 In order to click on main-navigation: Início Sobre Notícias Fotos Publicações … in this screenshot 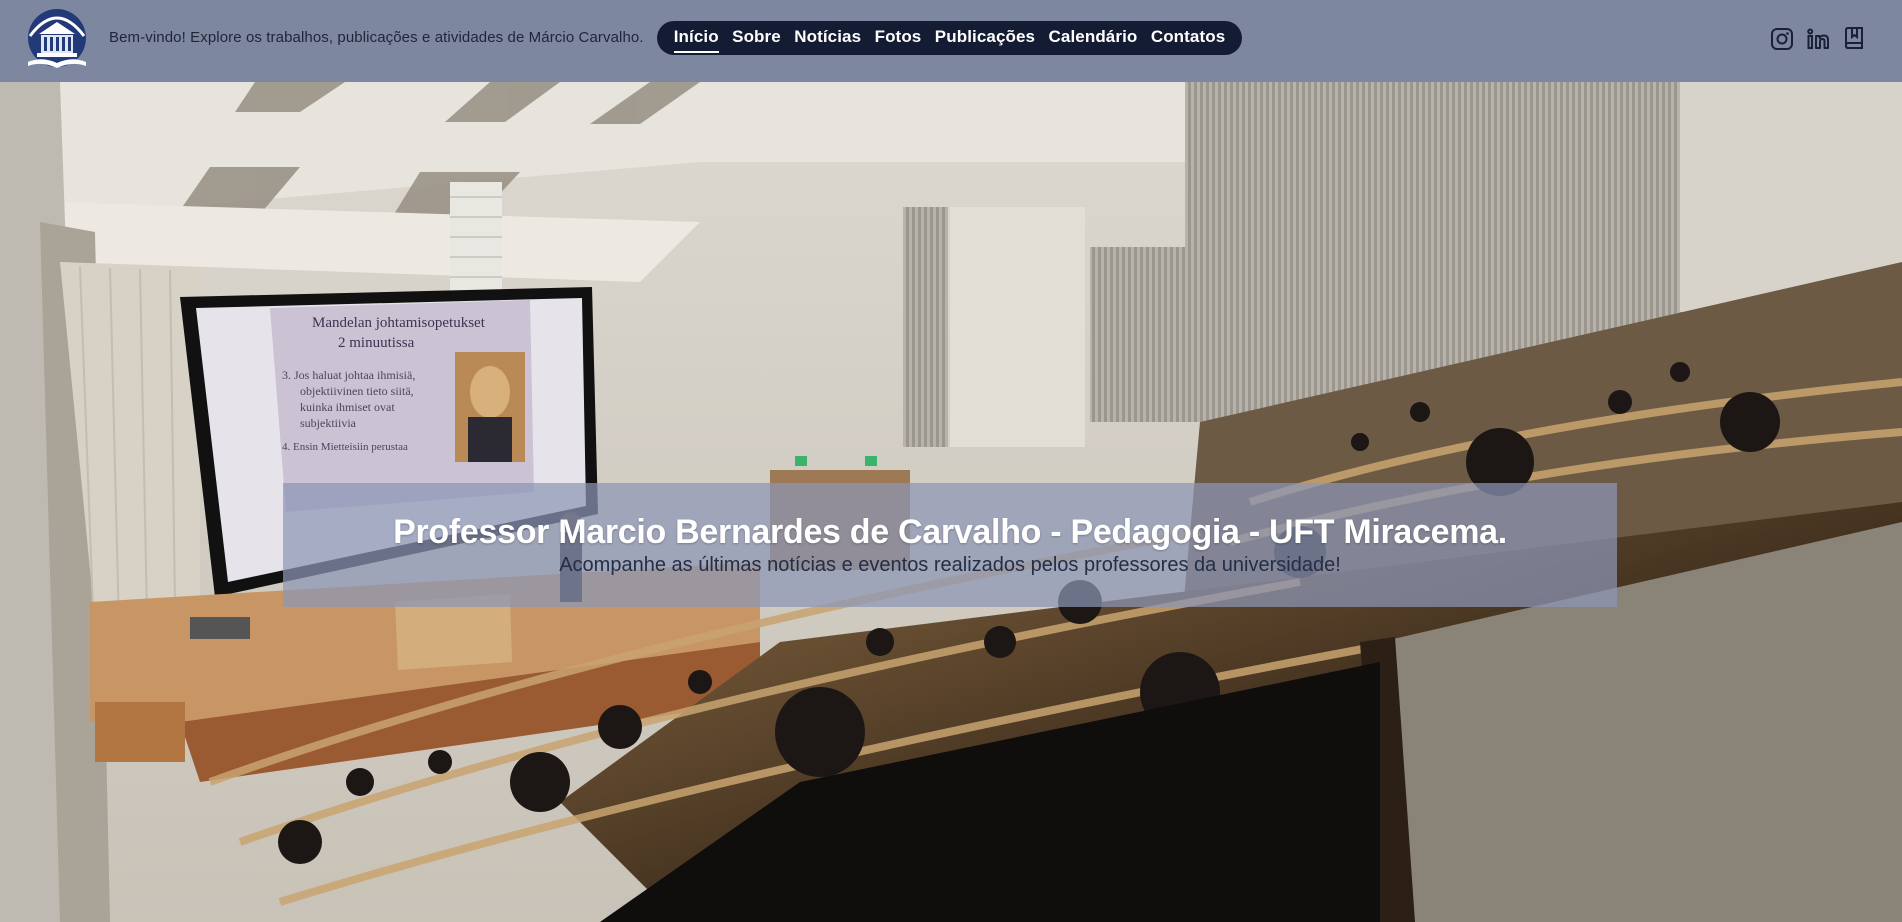, I will do `click(949, 38)`.